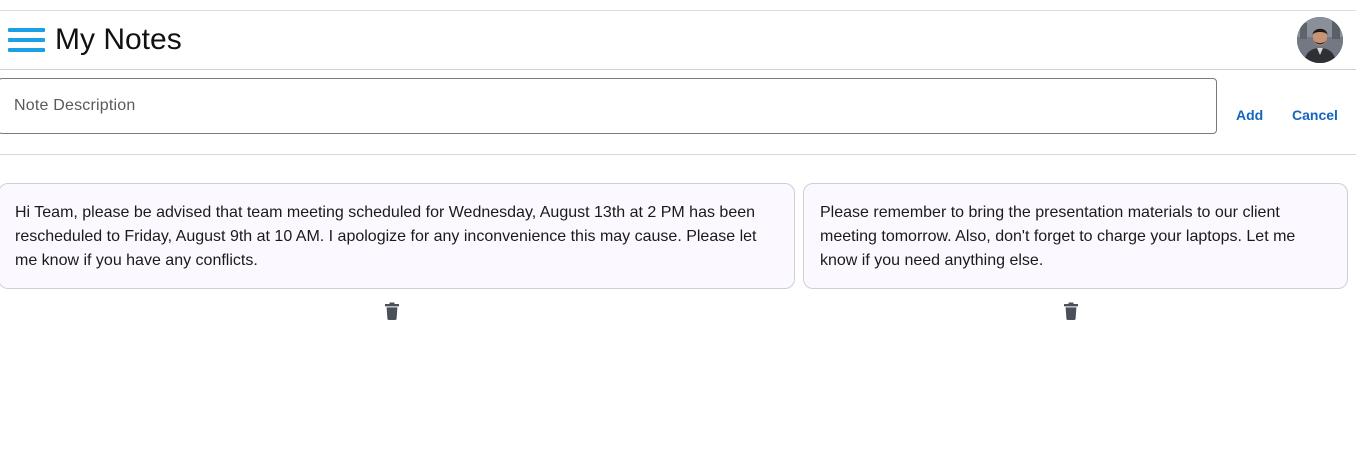  What do you see at coordinates (1249, 115) in the screenshot?
I see `add-button: Add` at bounding box center [1249, 115].